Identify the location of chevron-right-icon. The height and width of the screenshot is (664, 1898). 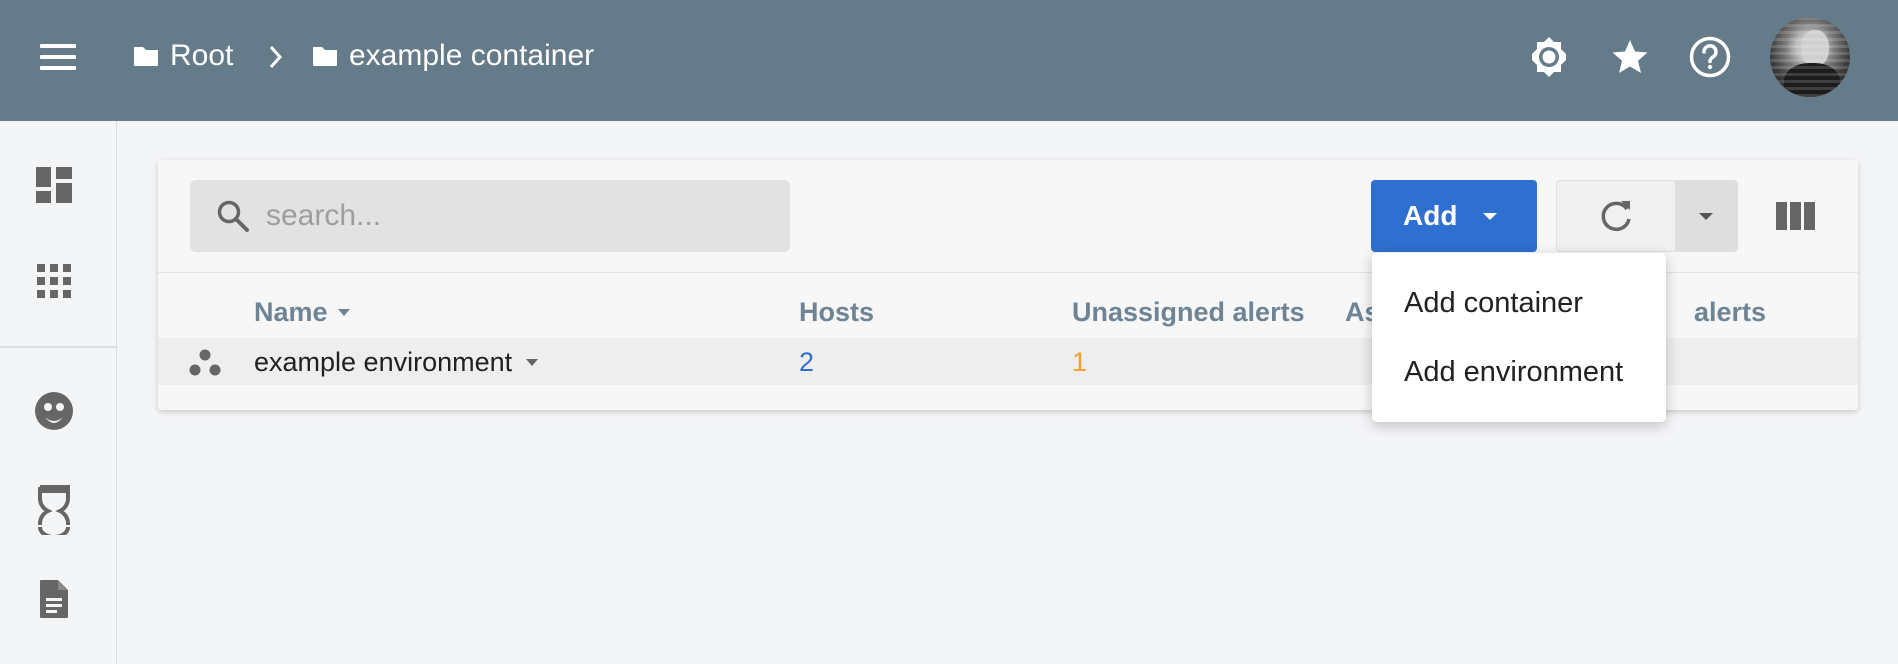
(276, 57).